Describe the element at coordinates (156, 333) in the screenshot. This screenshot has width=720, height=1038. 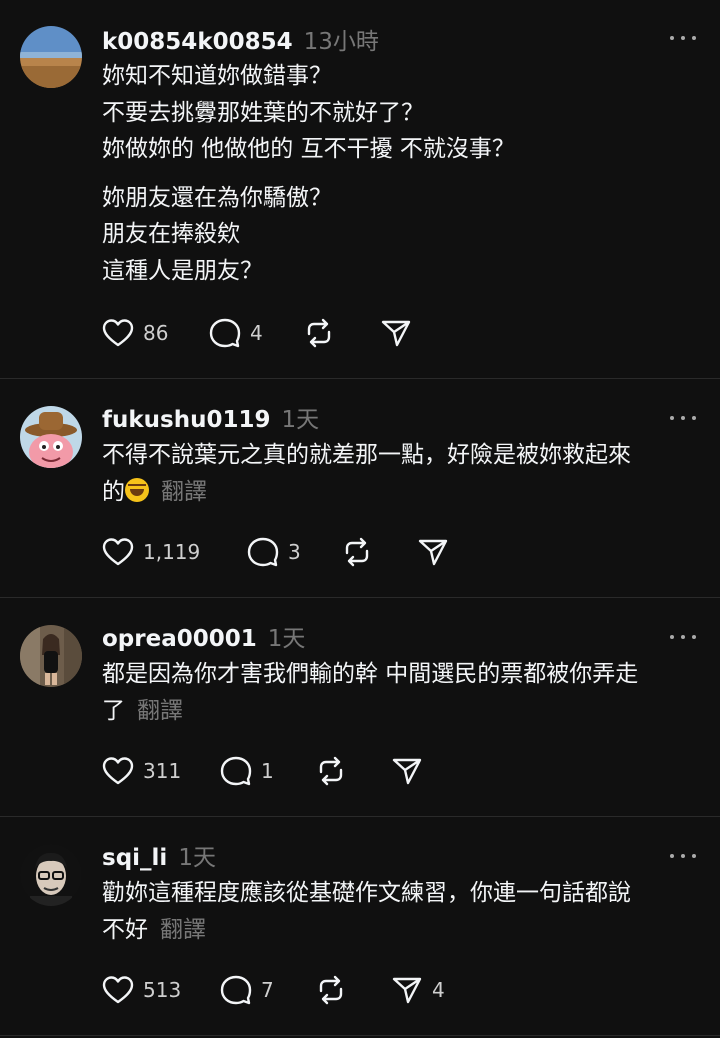
I see `like-count: 86` at that location.